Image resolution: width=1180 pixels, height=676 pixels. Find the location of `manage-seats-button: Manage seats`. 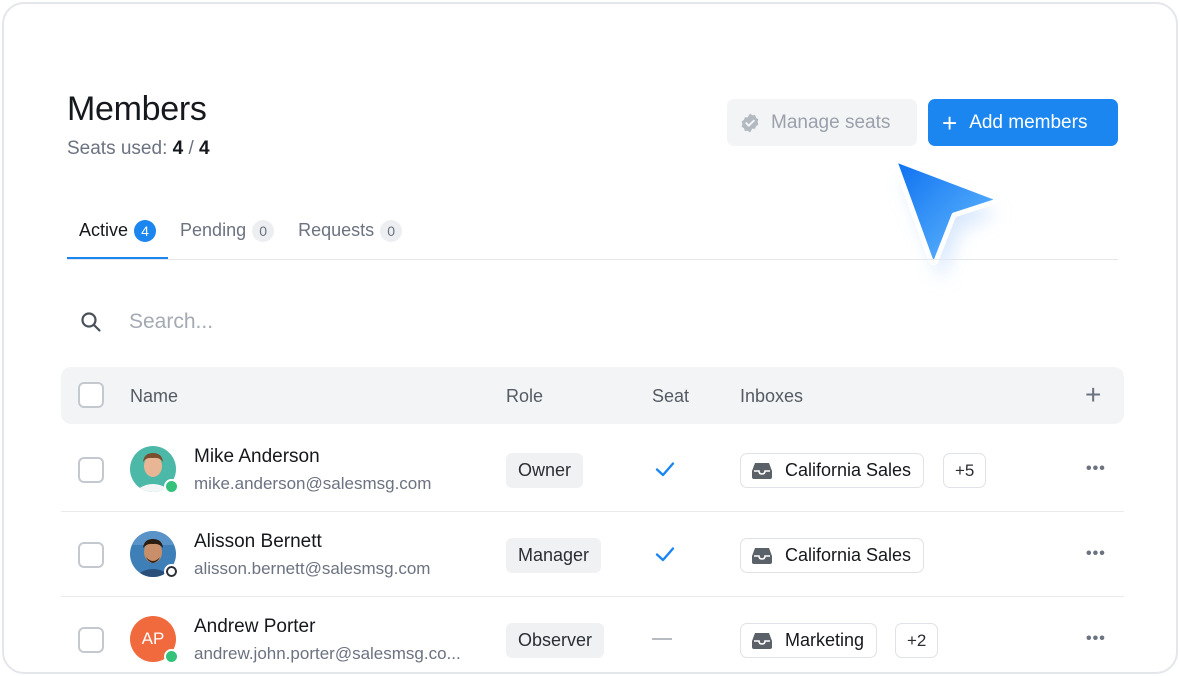

manage-seats-button: Manage seats is located at coordinates (822, 122).